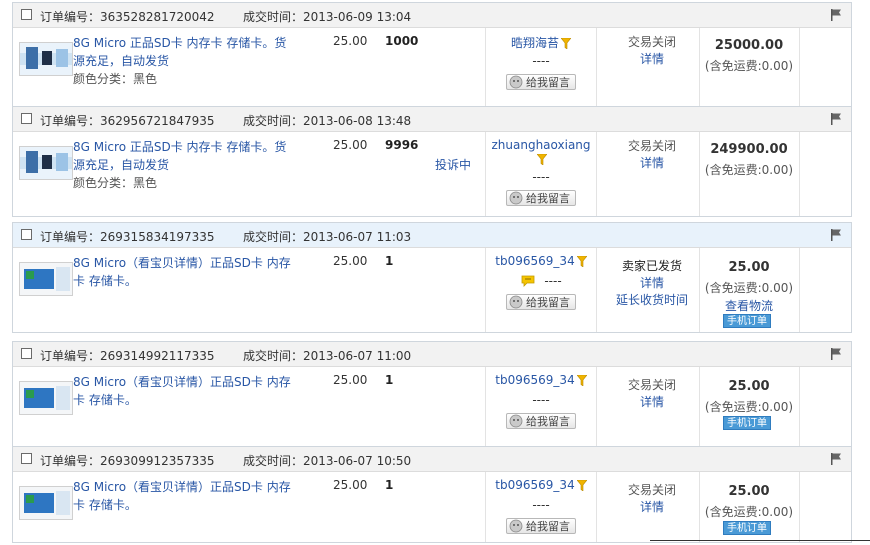 The height and width of the screenshot is (545, 870). What do you see at coordinates (453, 164) in the screenshot?
I see `complaint-status-link: 投诉中` at bounding box center [453, 164].